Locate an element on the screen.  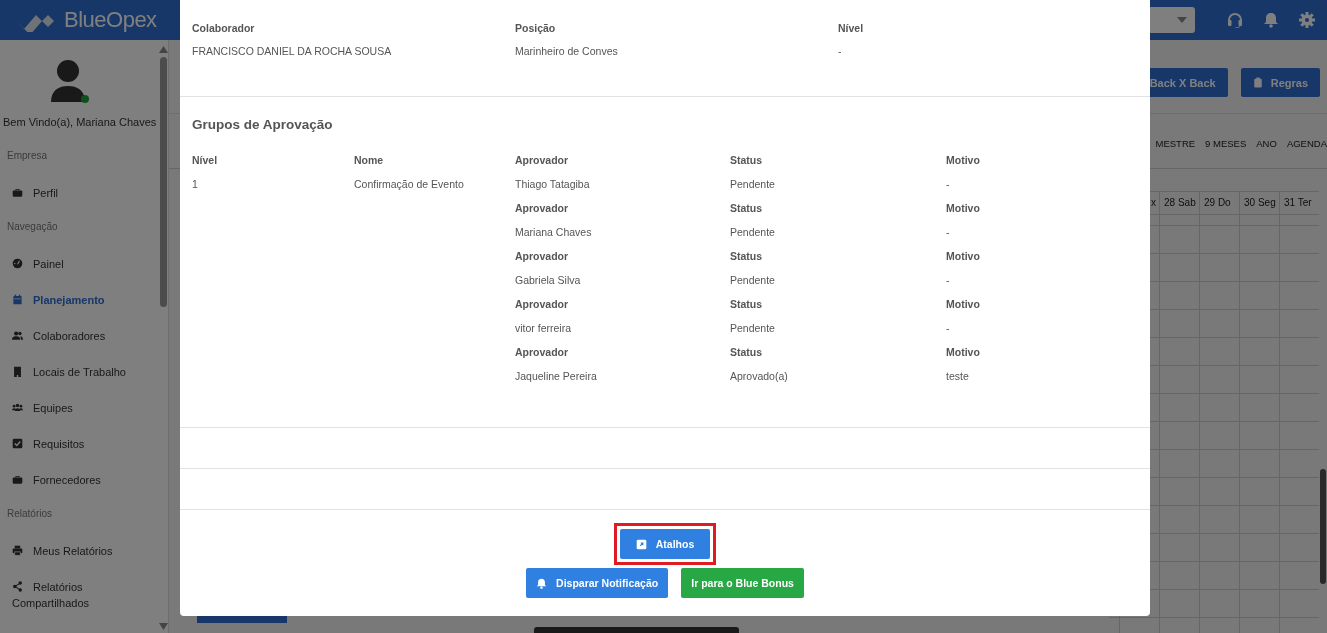
welcome-text: Bem Vindo(a), Mariana Chaves is located at coordinates (80, 122).